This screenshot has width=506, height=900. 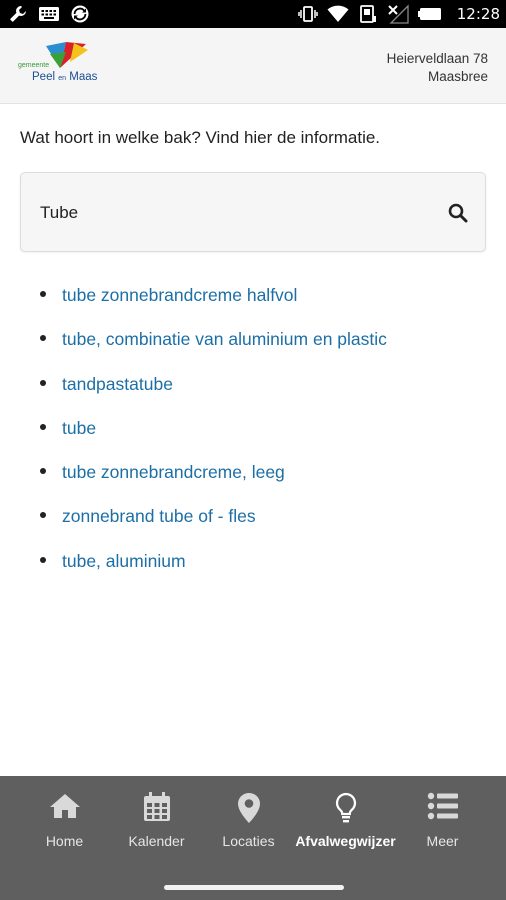 What do you see at coordinates (437, 68) in the screenshot?
I see `address: Heierveldlaan 78 Maasbree` at bounding box center [437, 68].